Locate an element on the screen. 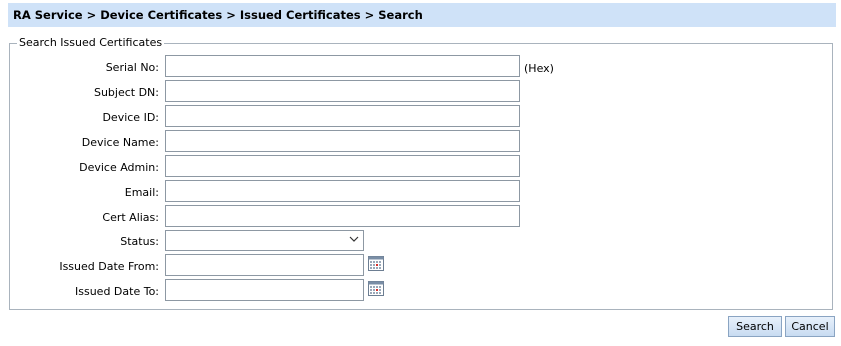 The image size is (841, 346). serial-label: Serial No: is located at coordinates (132, 67).